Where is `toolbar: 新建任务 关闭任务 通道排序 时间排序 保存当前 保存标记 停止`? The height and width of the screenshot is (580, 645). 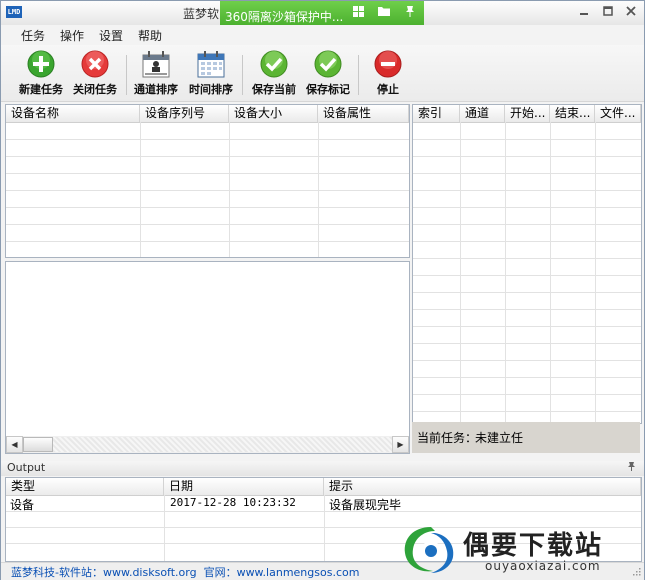
toolbar: 新建任务 关闭任务 通道排序 时间排序 保存当前 保存标记 停止 is located at coordinates (322, 73).